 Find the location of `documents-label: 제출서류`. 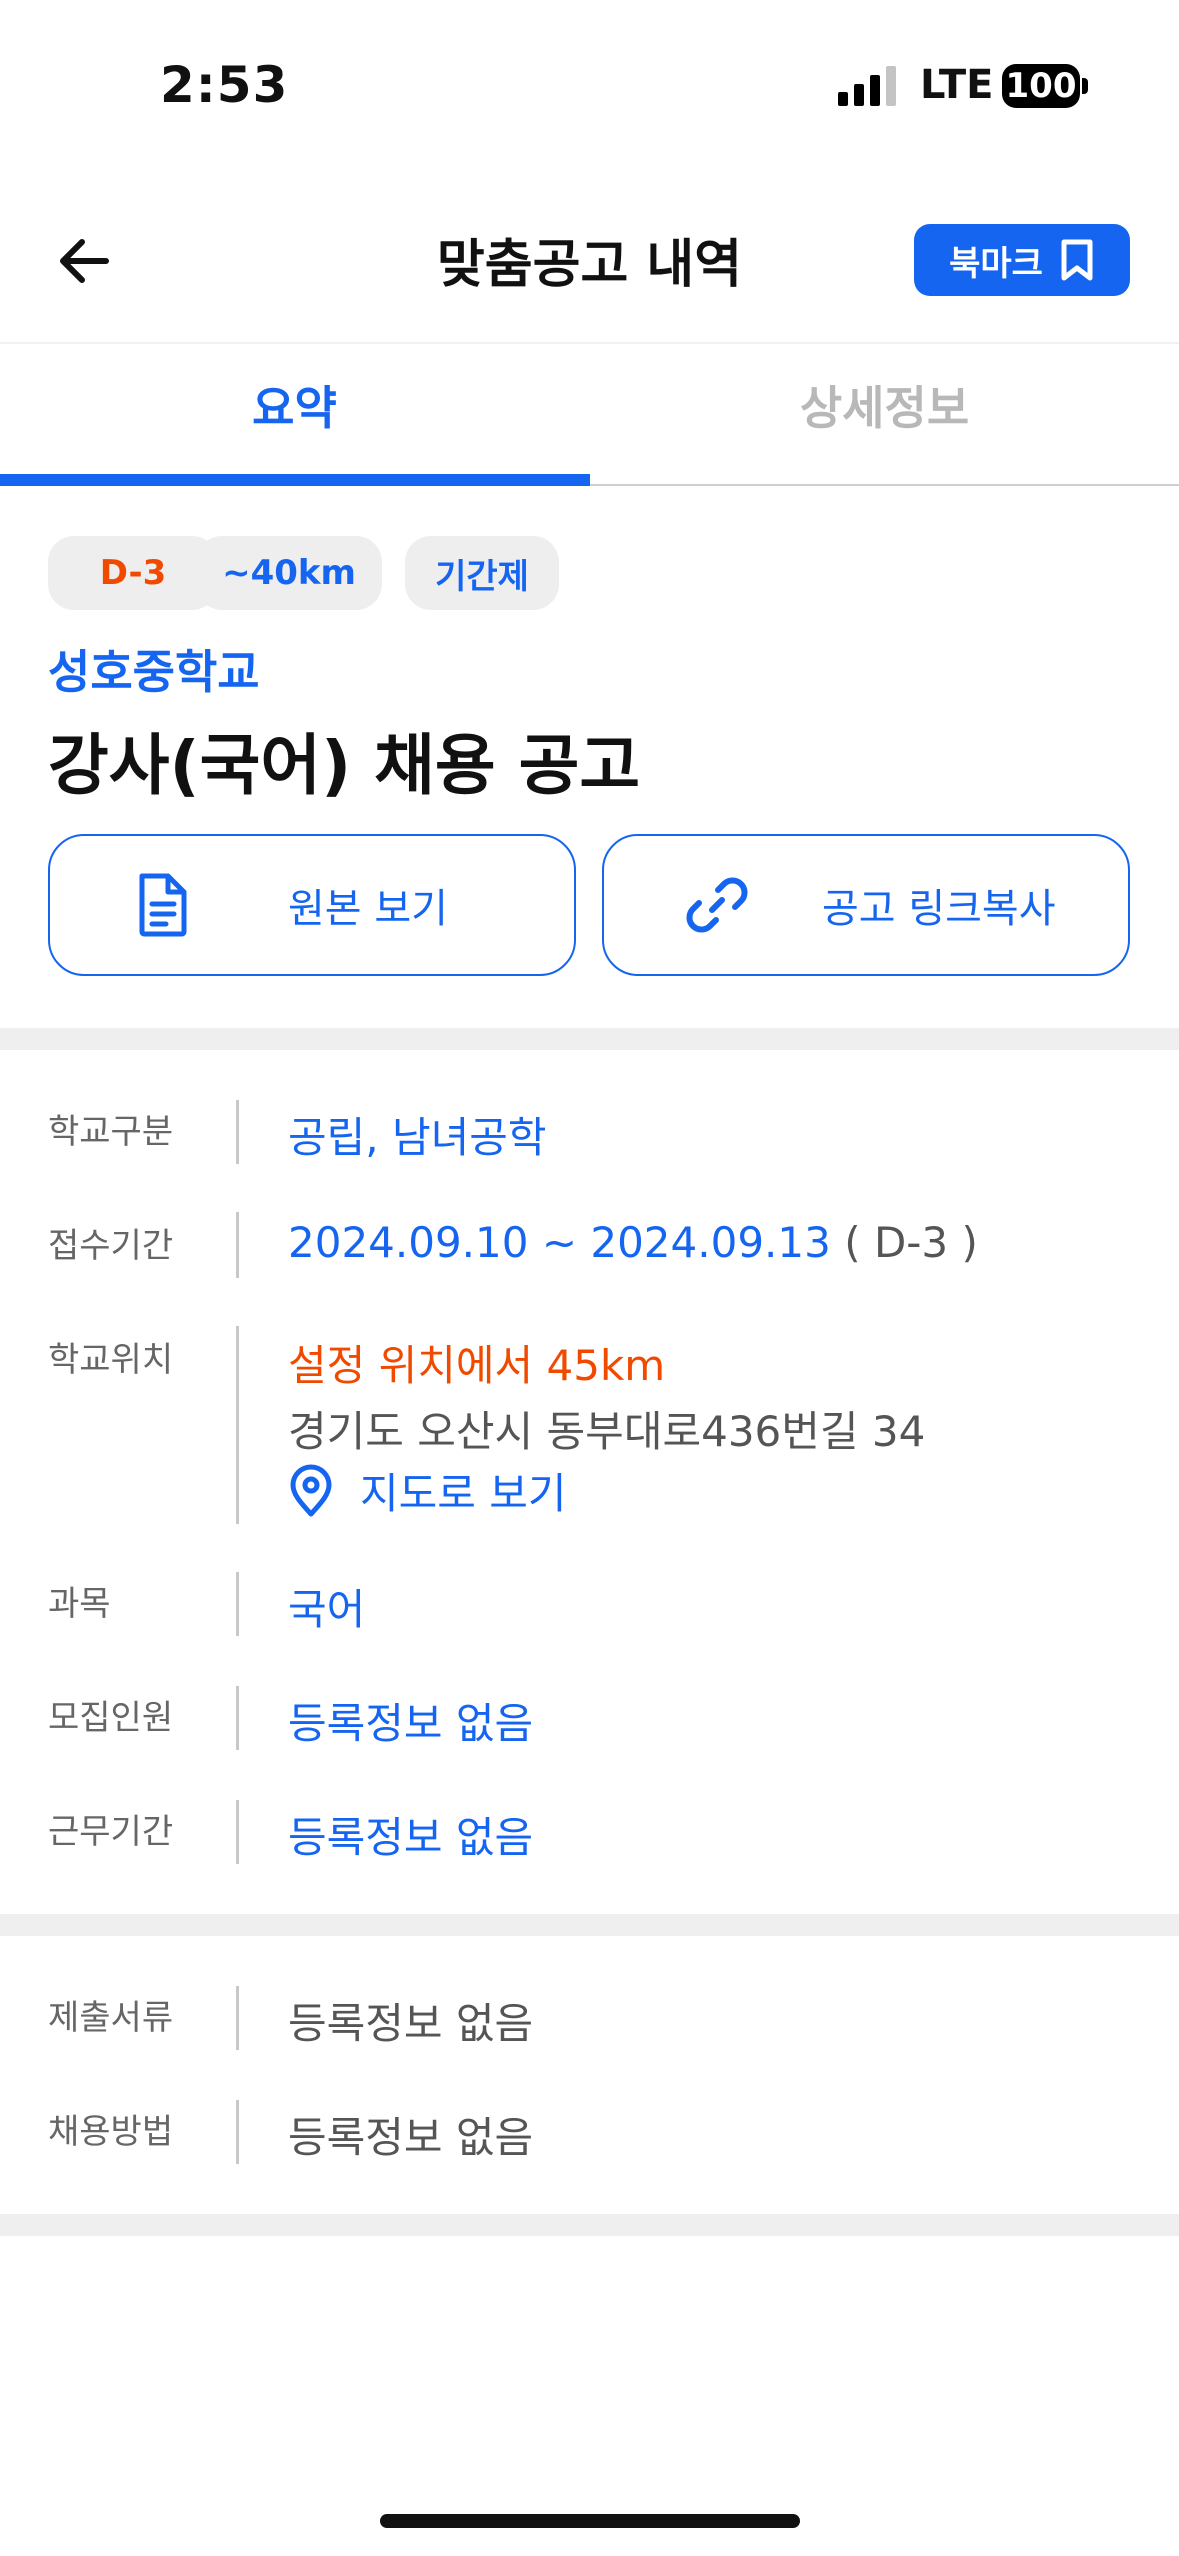

documents-label: 제출서류 is located at coordinates (111, 2018).